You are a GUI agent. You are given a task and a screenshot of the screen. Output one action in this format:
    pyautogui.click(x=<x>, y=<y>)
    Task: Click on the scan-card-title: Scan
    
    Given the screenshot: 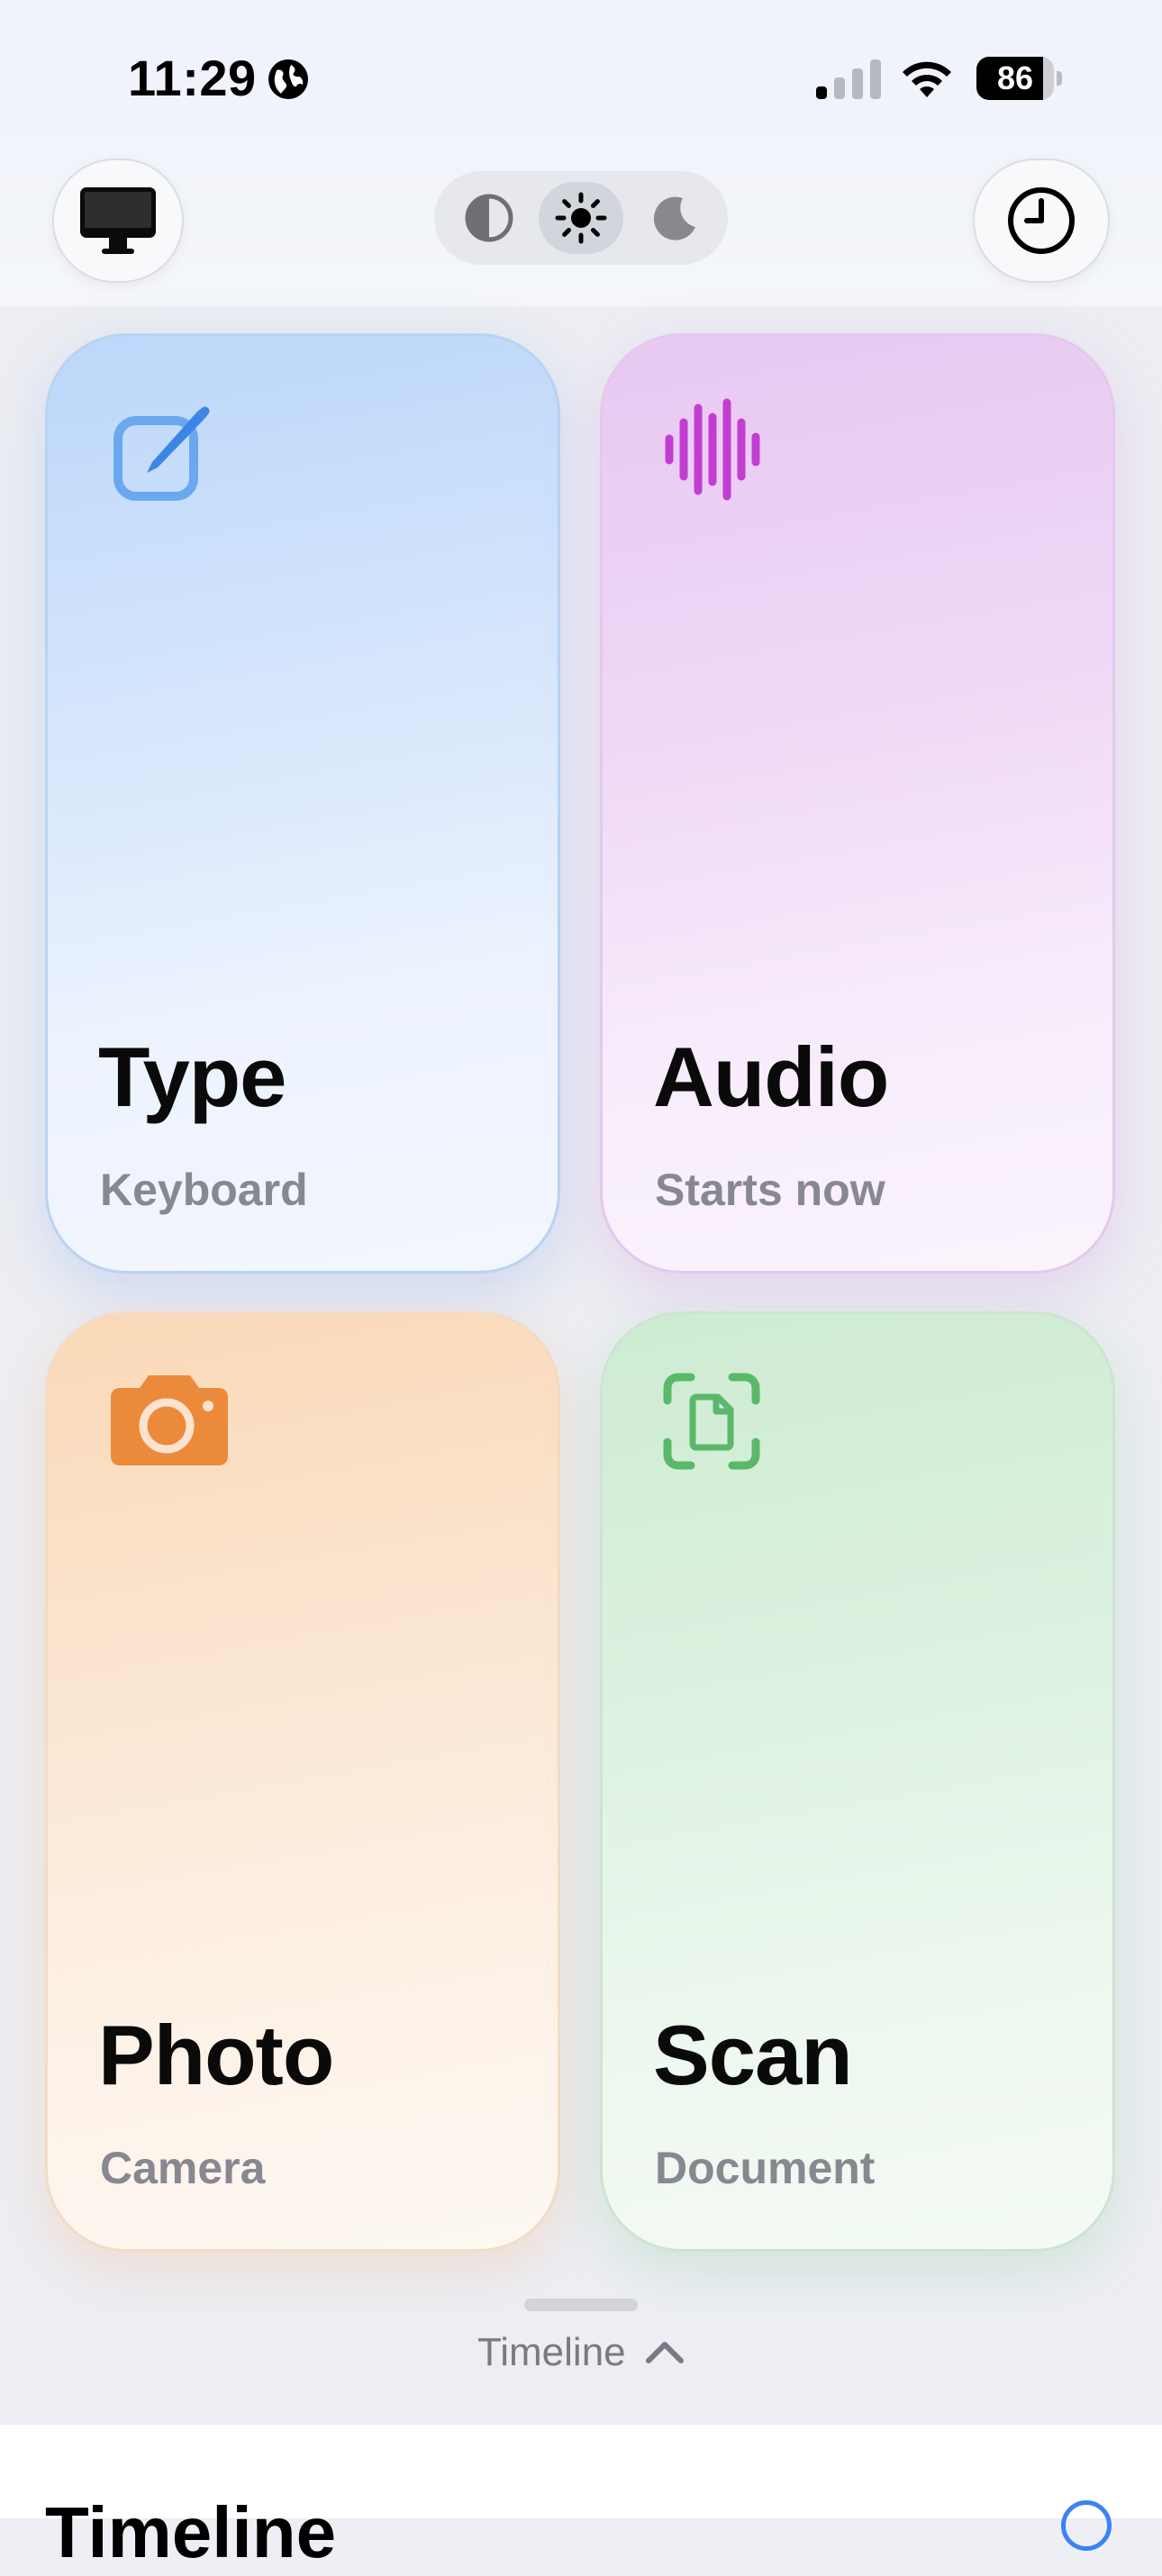 What is the action you would take?
    pyautogui.click(x=753, y=2055)
    